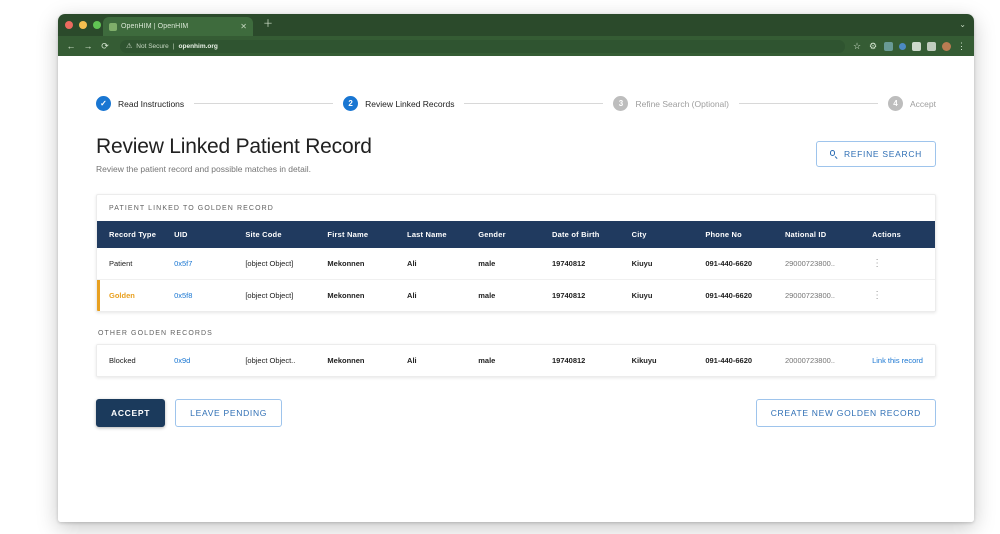 The width and height of the screenshot is (1000, 534). Describe the element at coordinates (136, 234) in the screenshot. I see `col-record-type: Record Type` at that location.